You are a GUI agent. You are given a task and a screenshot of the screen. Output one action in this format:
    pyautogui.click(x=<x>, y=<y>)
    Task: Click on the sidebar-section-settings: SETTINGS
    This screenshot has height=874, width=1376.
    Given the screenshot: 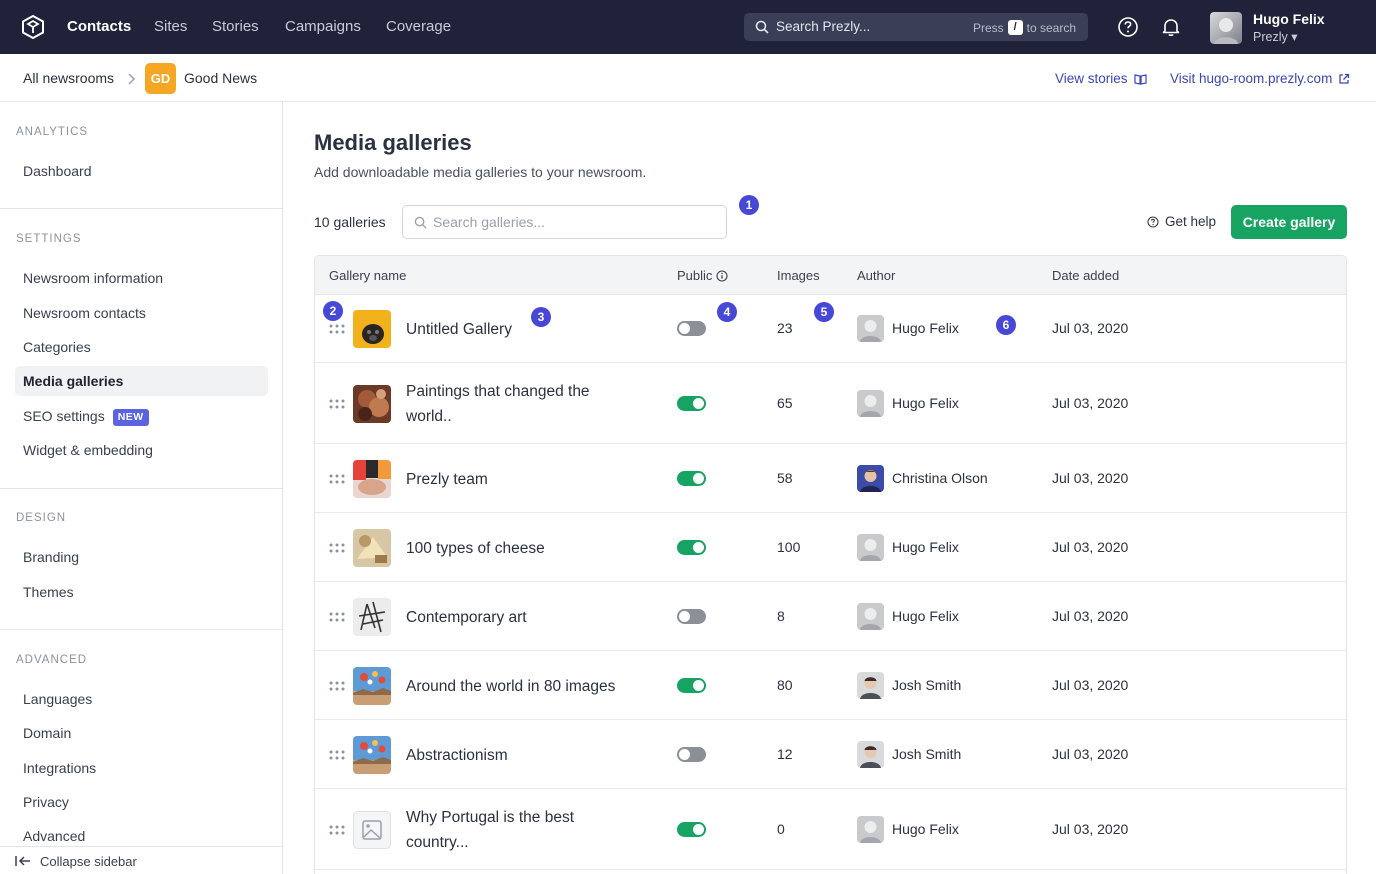 What is the action you would take?
    pyautogui.click(x=49, y=239)
    